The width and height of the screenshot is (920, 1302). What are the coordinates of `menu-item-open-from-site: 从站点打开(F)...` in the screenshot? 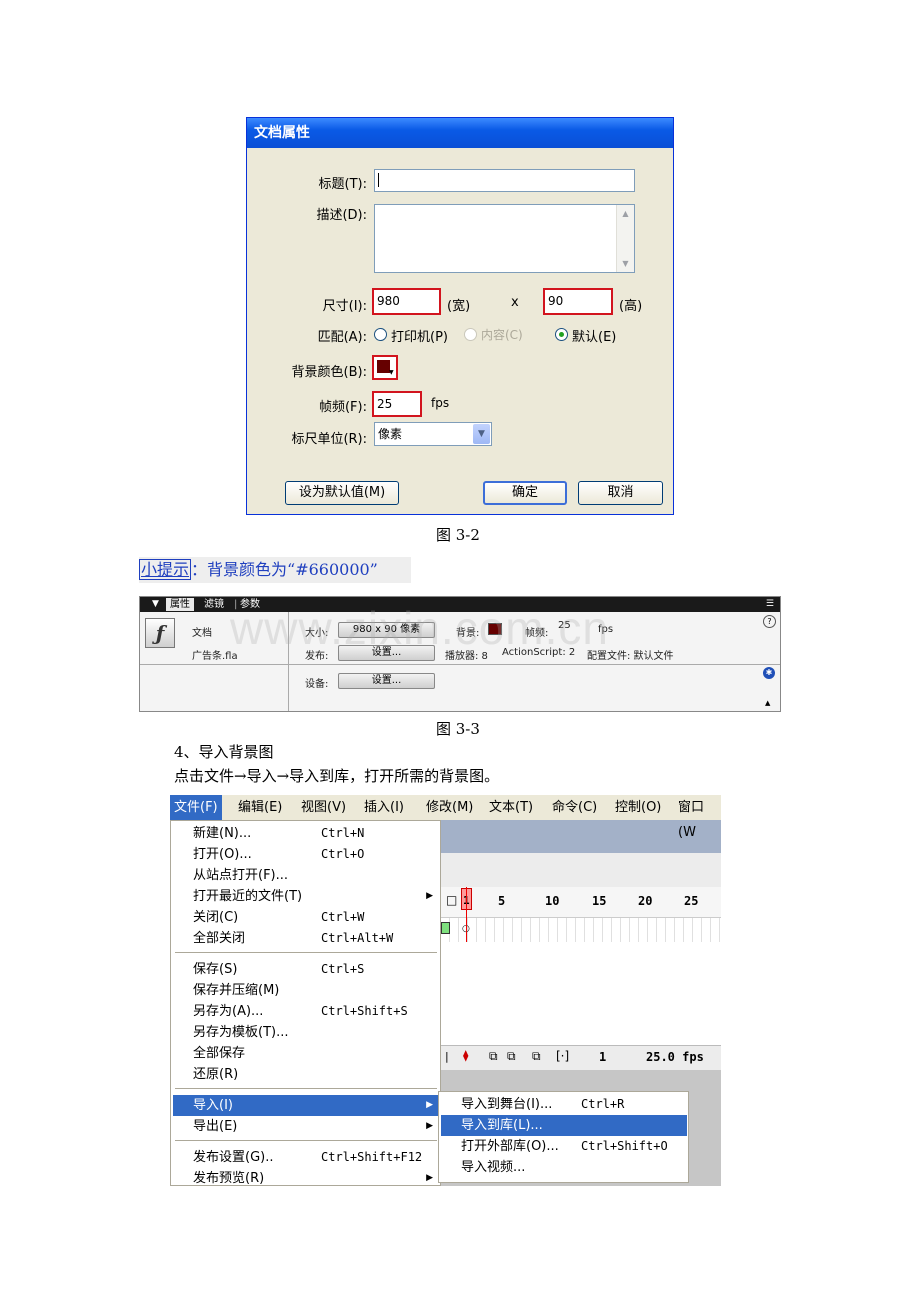 It's located at (306, 875).